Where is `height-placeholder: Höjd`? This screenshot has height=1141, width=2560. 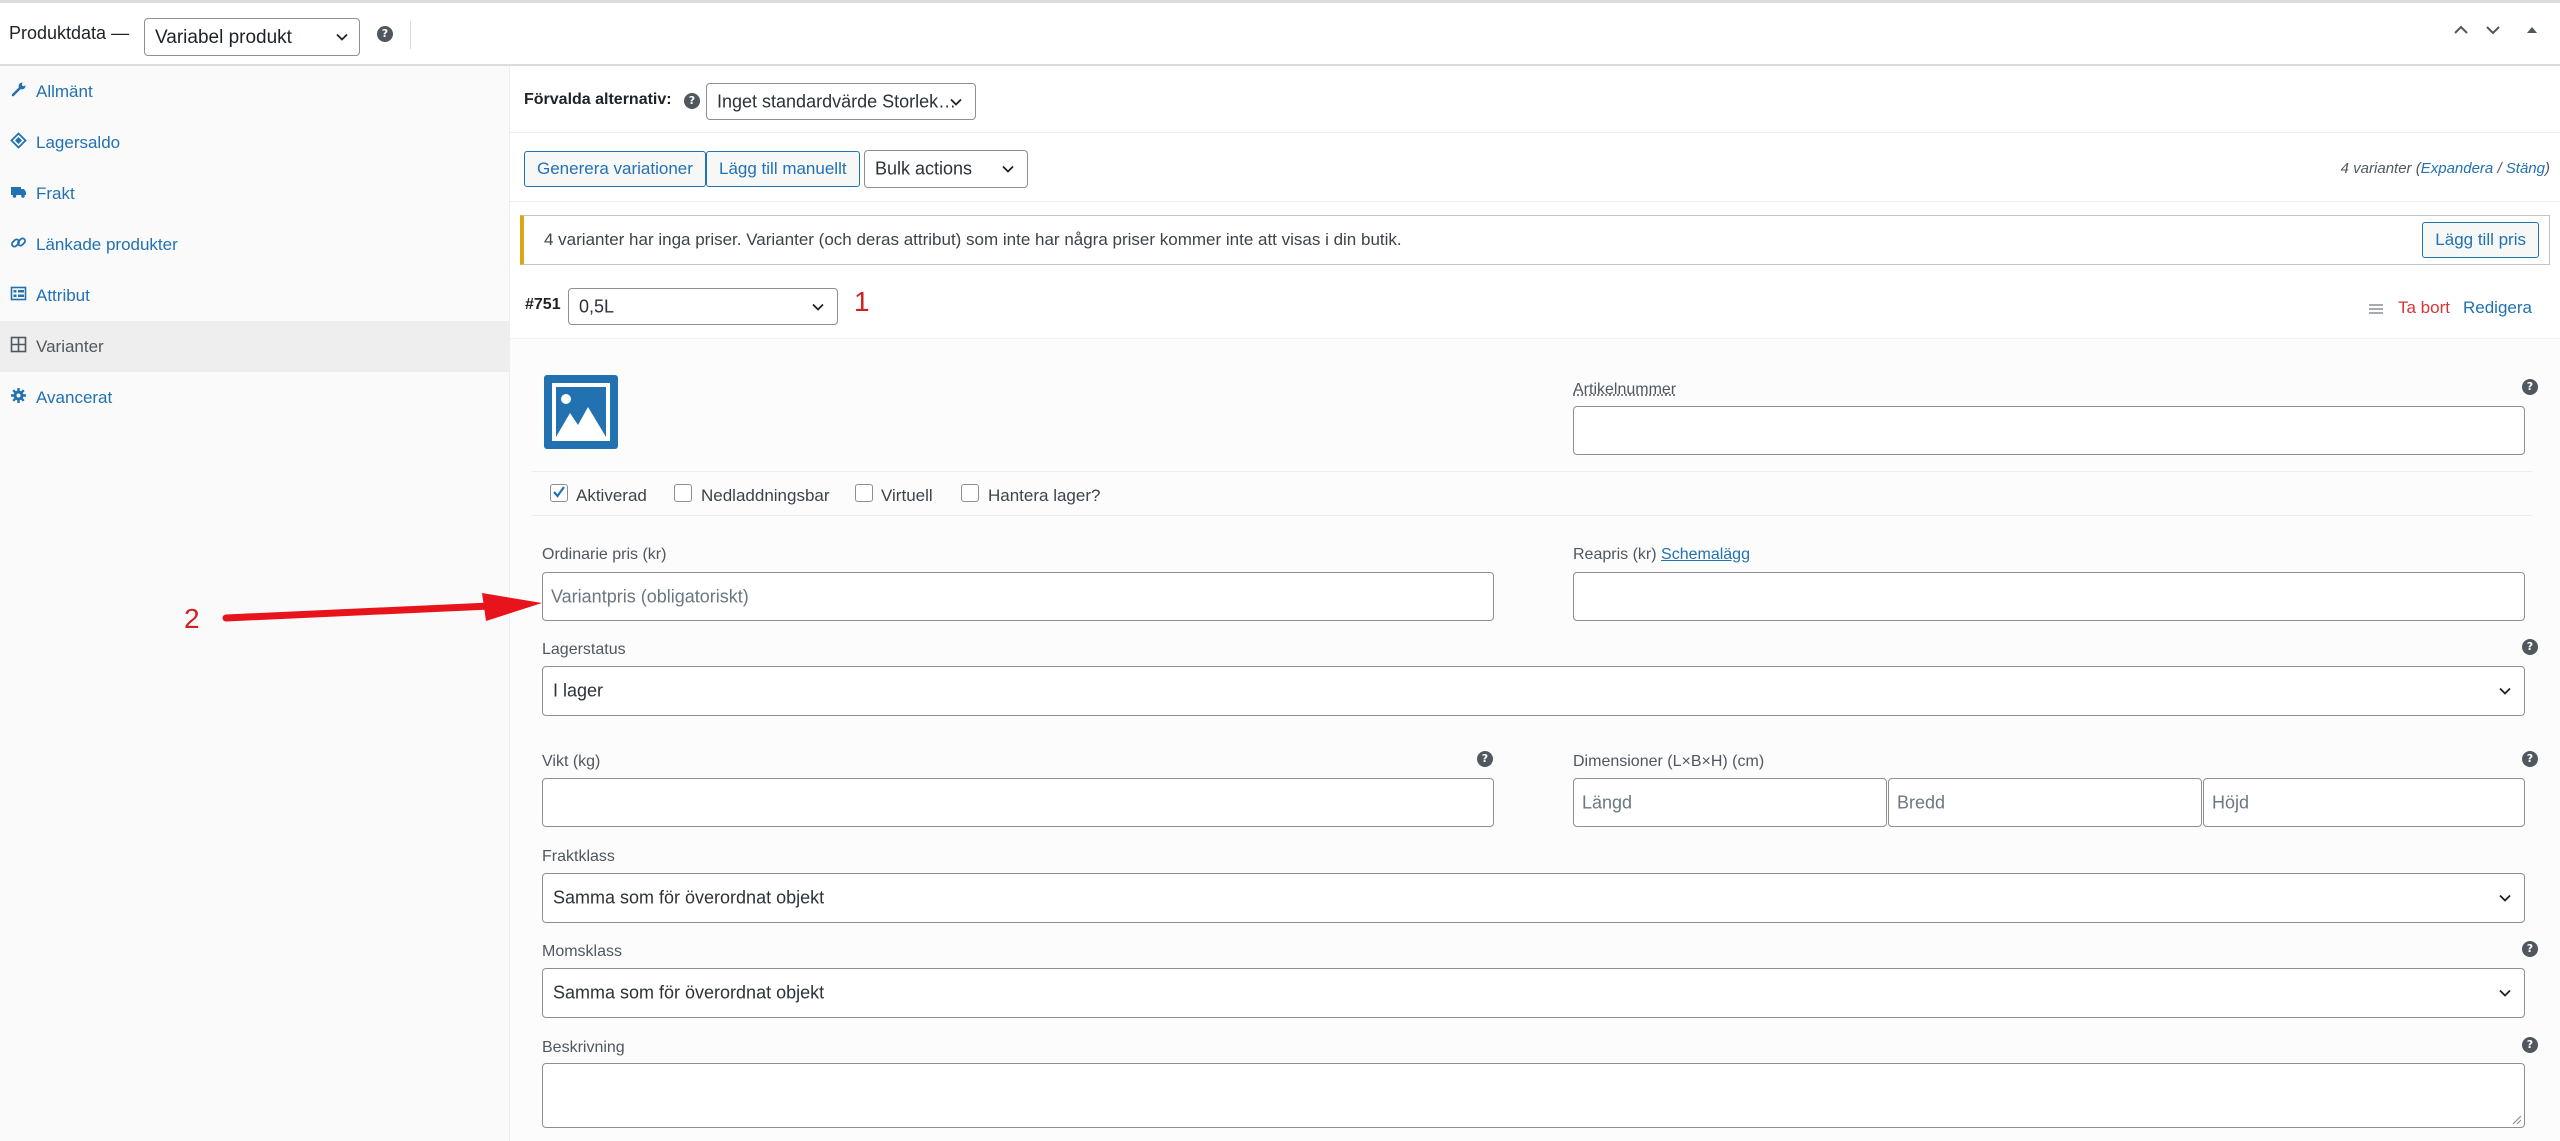 height-placeholder: Höjd is located at coordinates (2231, 802).